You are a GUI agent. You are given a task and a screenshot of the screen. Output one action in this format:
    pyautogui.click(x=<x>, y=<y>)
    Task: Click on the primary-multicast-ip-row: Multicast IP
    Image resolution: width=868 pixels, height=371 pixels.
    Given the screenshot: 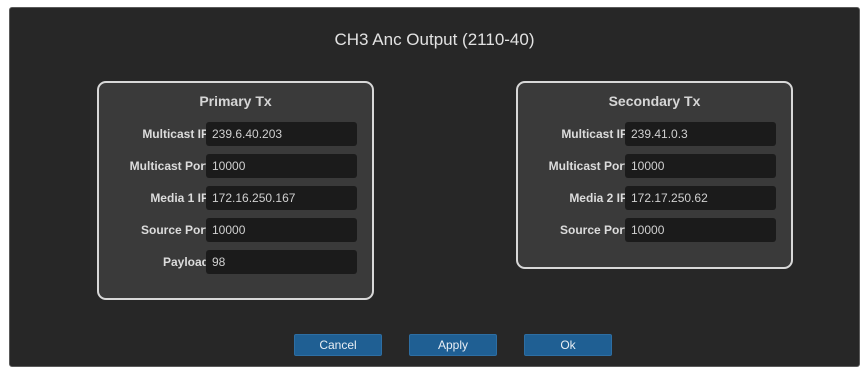 What is the action you would take?
    pyautogui.click(x=235, y=134)
    